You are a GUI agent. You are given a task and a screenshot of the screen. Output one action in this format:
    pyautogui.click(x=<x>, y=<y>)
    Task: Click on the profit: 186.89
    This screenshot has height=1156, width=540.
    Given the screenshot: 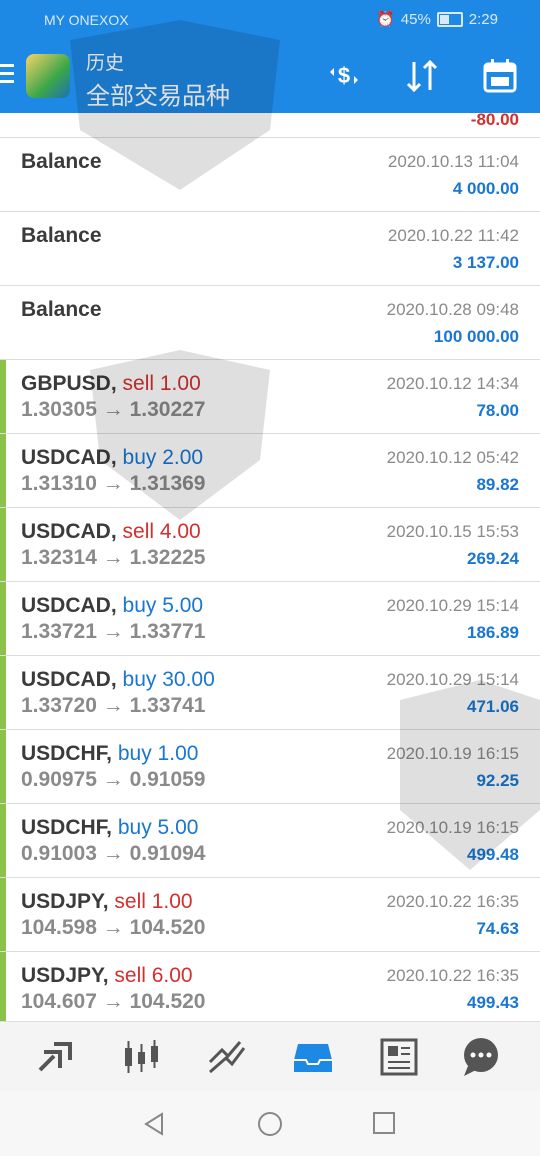 What is the action you would take?
    pyautogui.click(x=493, y=632)
    